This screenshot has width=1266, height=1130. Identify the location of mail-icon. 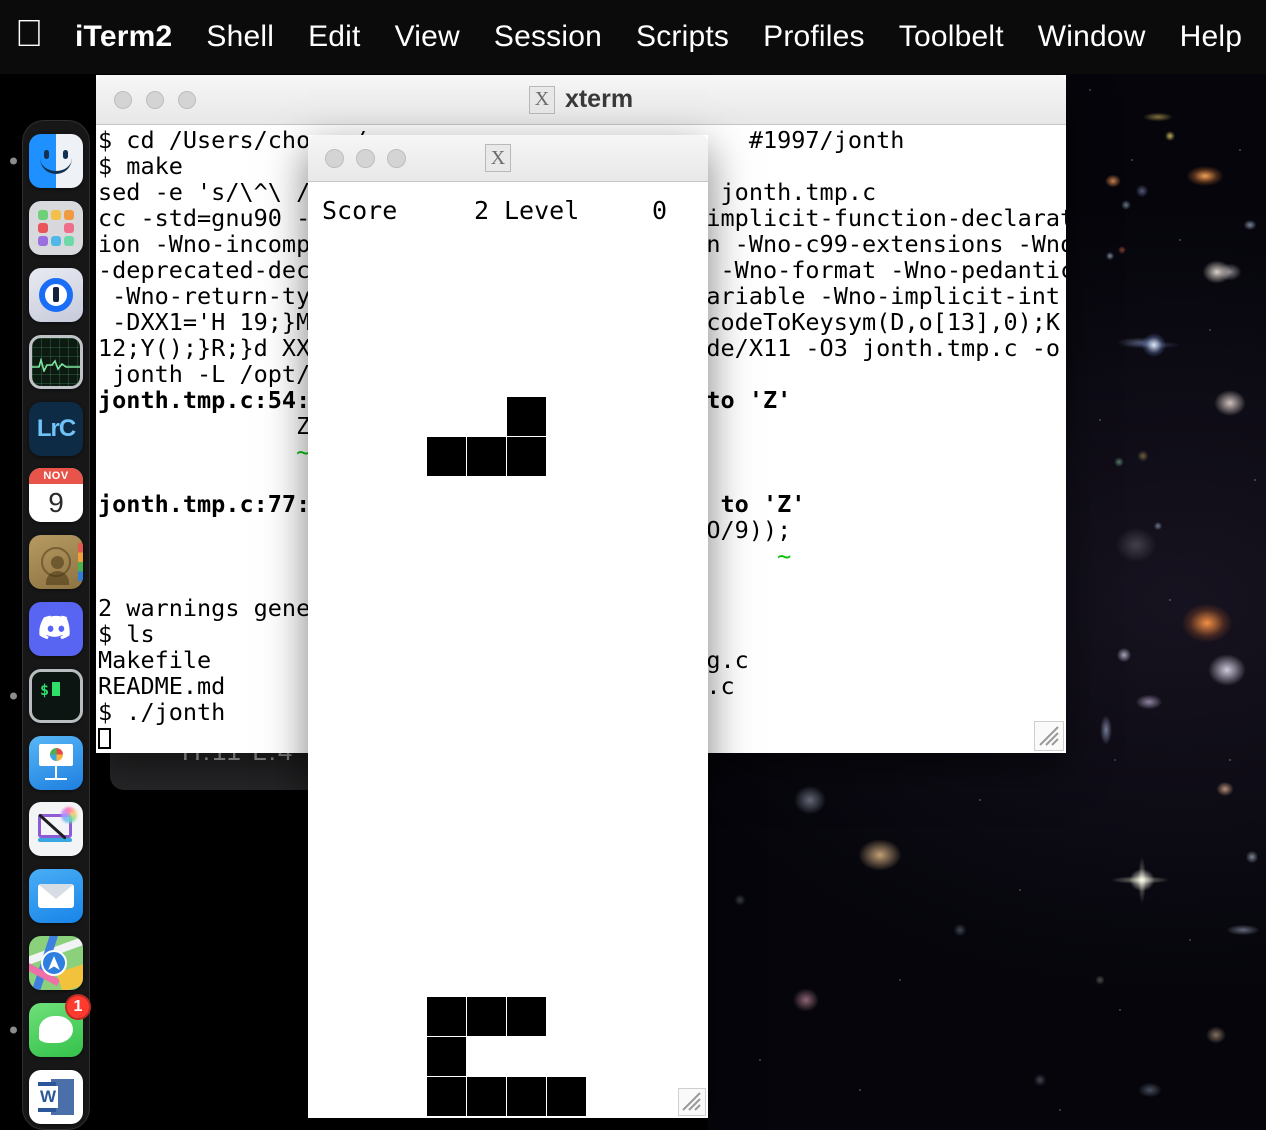
(56, 896).